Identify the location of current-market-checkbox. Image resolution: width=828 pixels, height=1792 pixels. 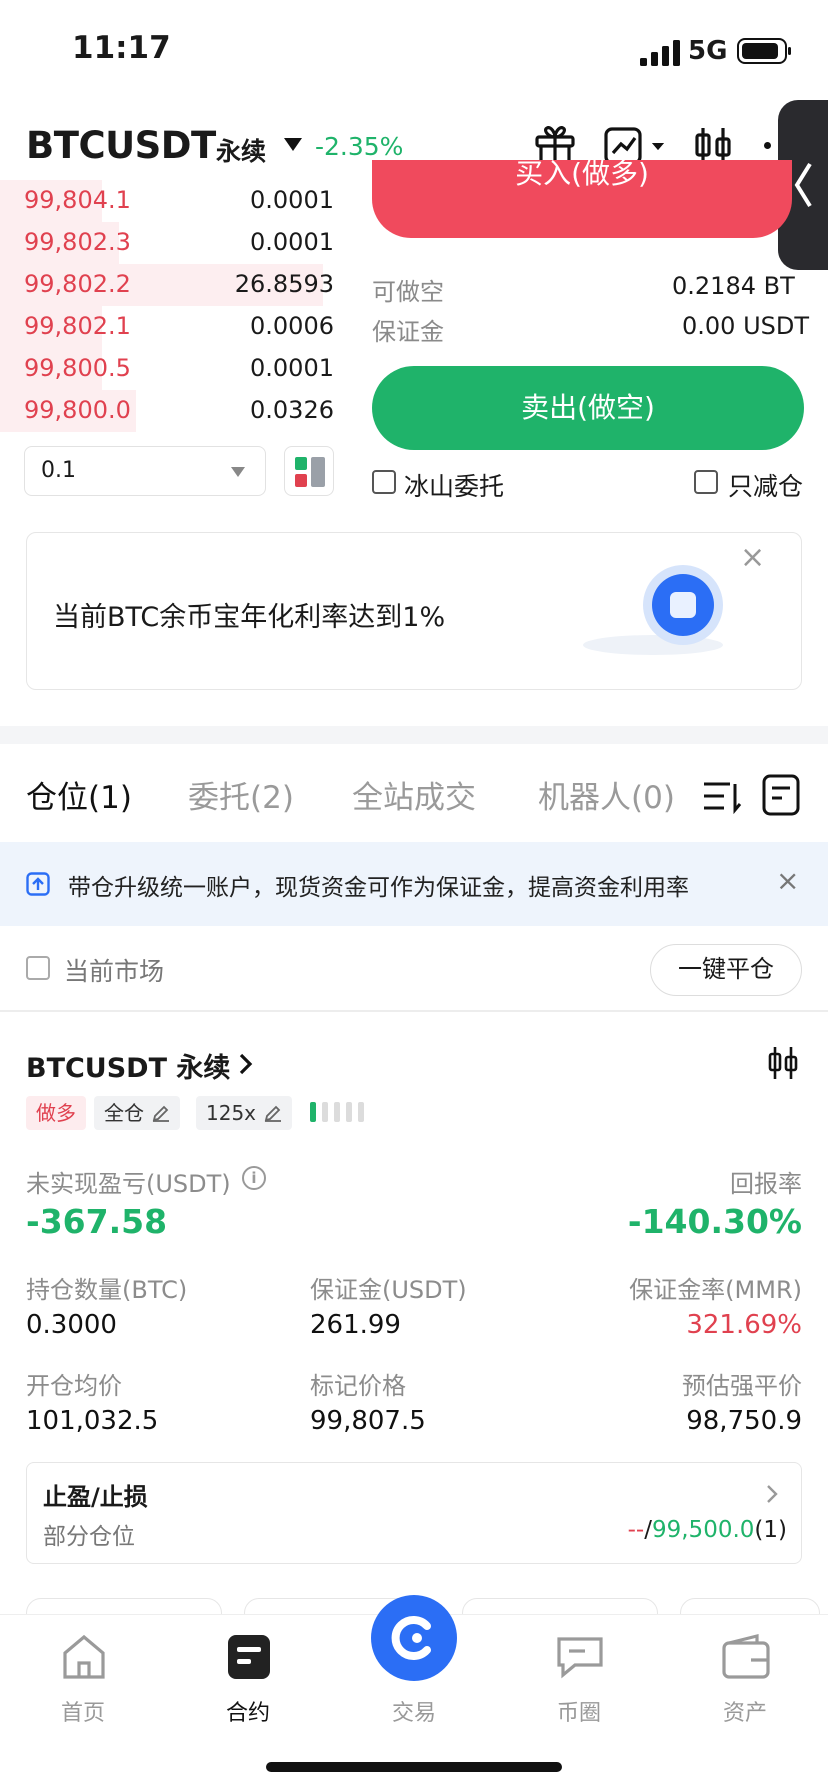
(38, 968).